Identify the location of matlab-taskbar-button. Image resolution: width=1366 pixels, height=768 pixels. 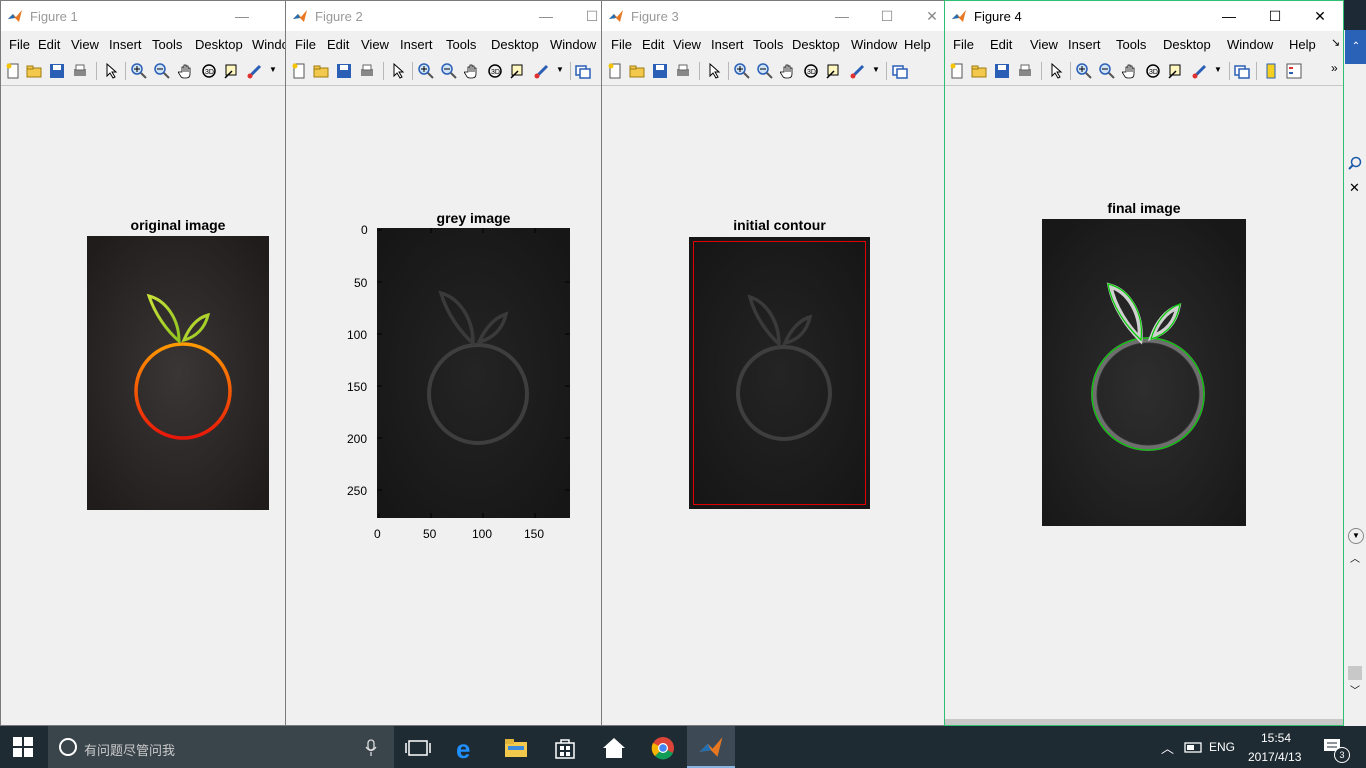
(711, 747).